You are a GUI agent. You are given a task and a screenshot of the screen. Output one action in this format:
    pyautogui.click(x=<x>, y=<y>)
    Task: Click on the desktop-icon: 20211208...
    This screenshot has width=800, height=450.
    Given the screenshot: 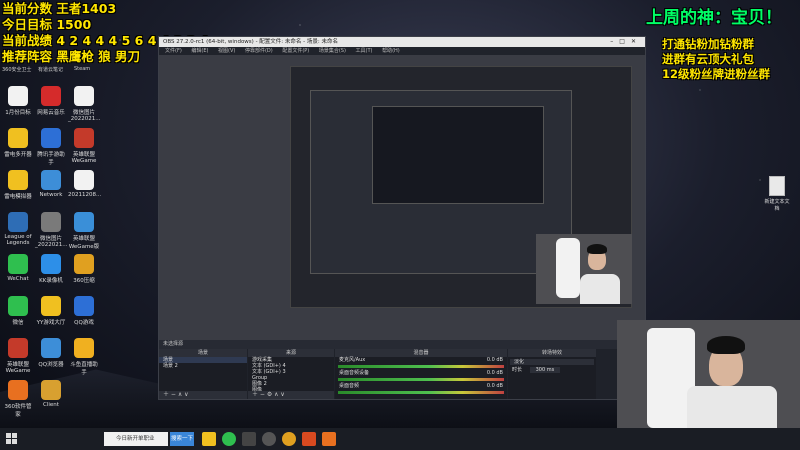 What is the action you would take?
    pyautogui.click(x=85, y=184)
    